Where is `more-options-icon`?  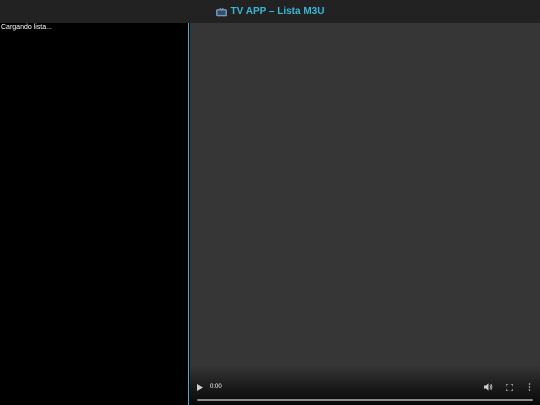 more-options-icon is located at coordinates (529, 387).